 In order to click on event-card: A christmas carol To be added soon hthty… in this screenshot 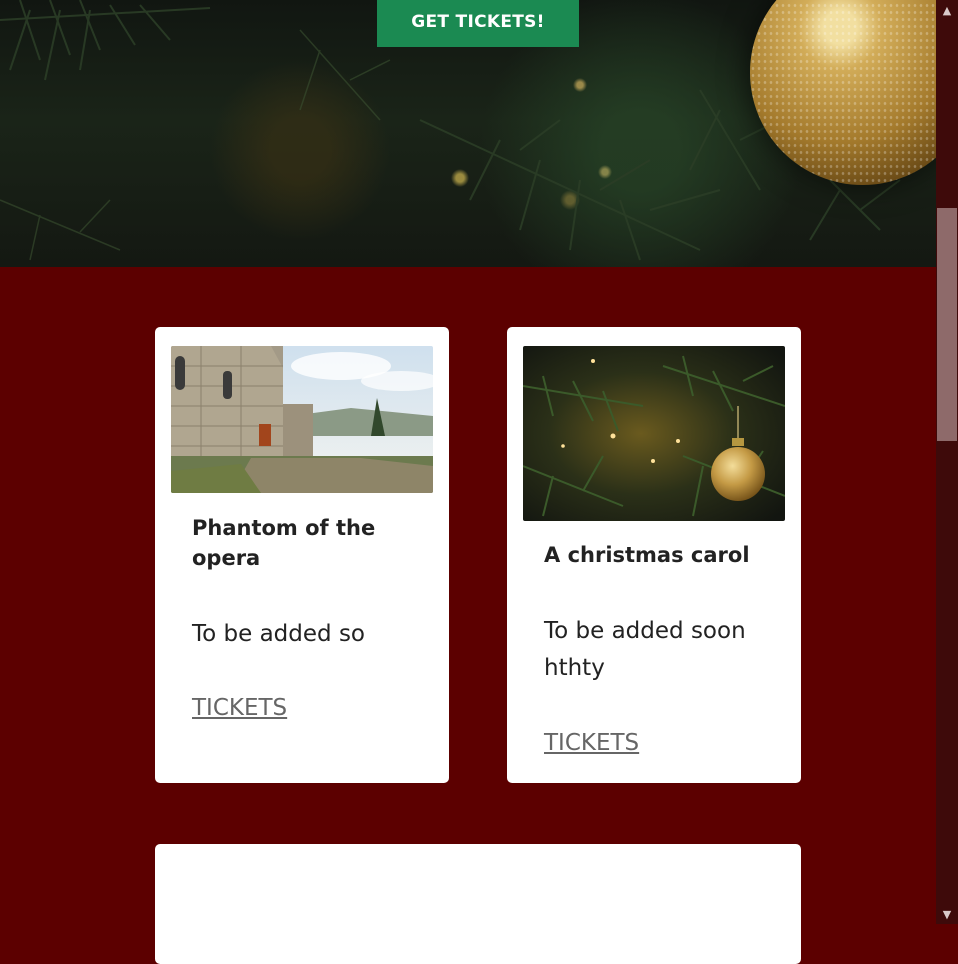, I will do `click(654, 555)`.